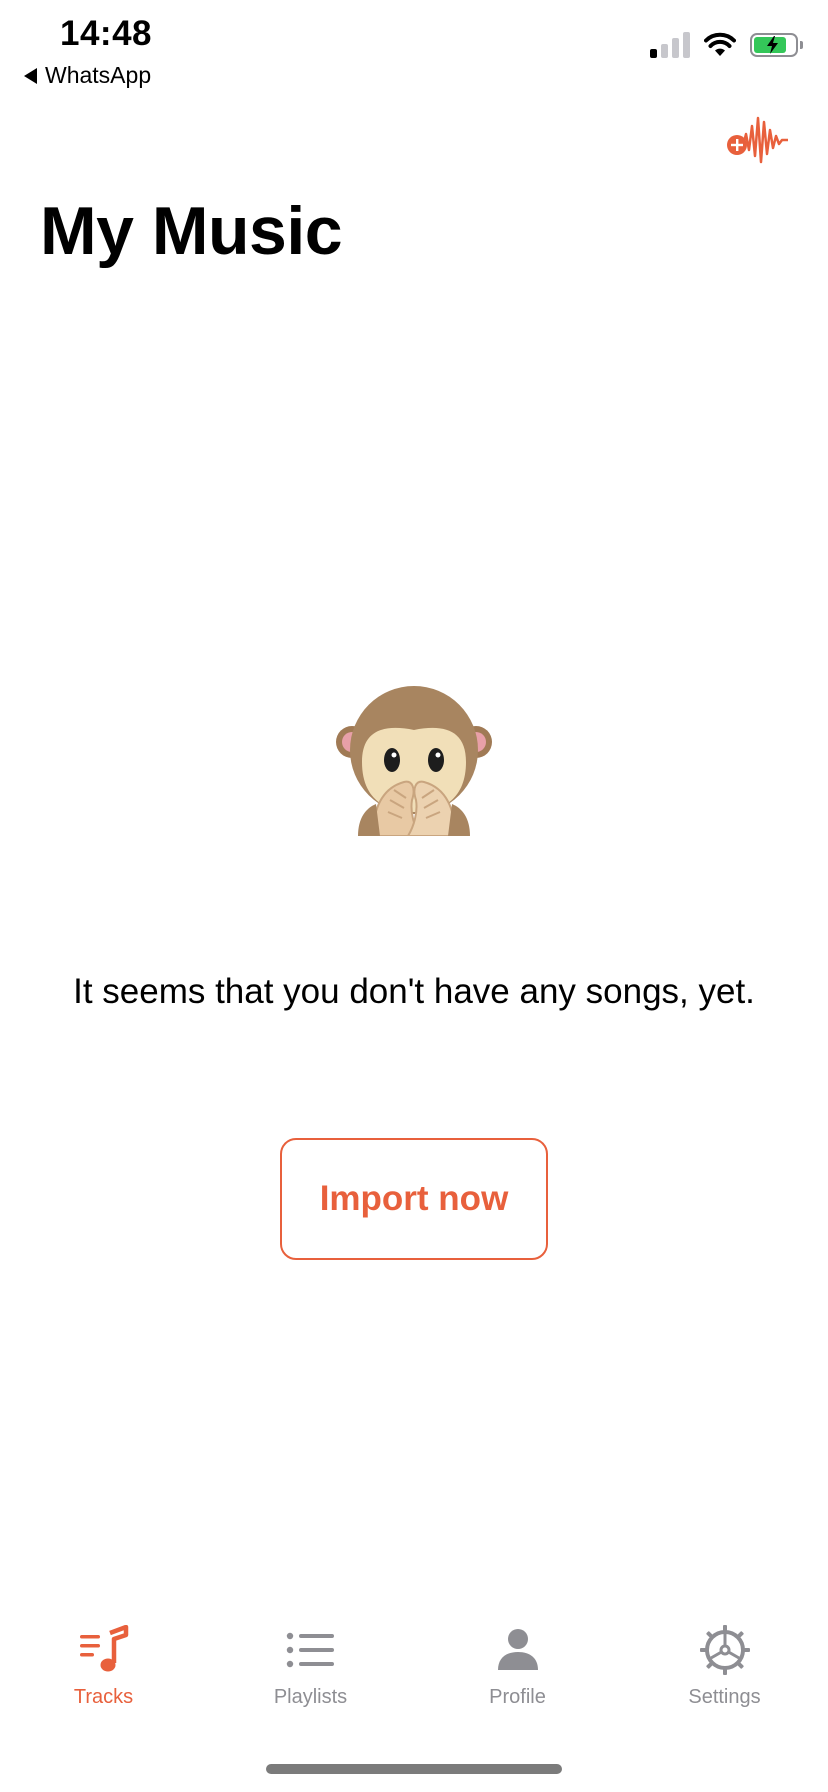 This screenshot has height=1792, width=828. Describe the element at coordinates (720, 44) in the screenshot. I see `wifi-icon` at that location.